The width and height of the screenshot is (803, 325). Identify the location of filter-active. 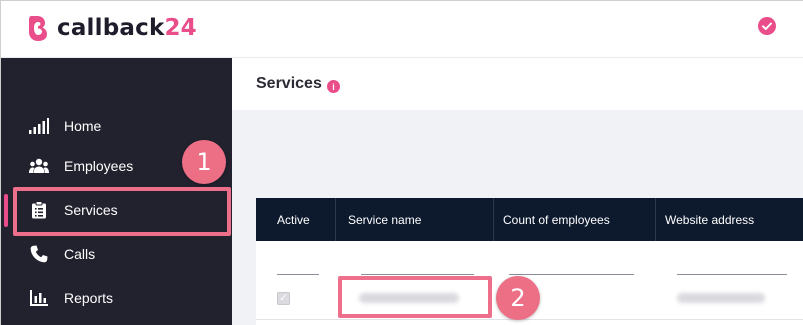
(298, 274).